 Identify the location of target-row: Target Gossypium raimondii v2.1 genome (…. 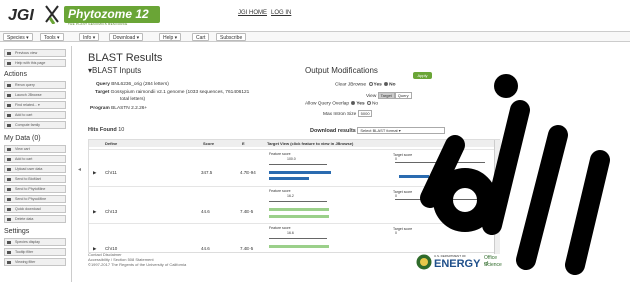
(172, 92).